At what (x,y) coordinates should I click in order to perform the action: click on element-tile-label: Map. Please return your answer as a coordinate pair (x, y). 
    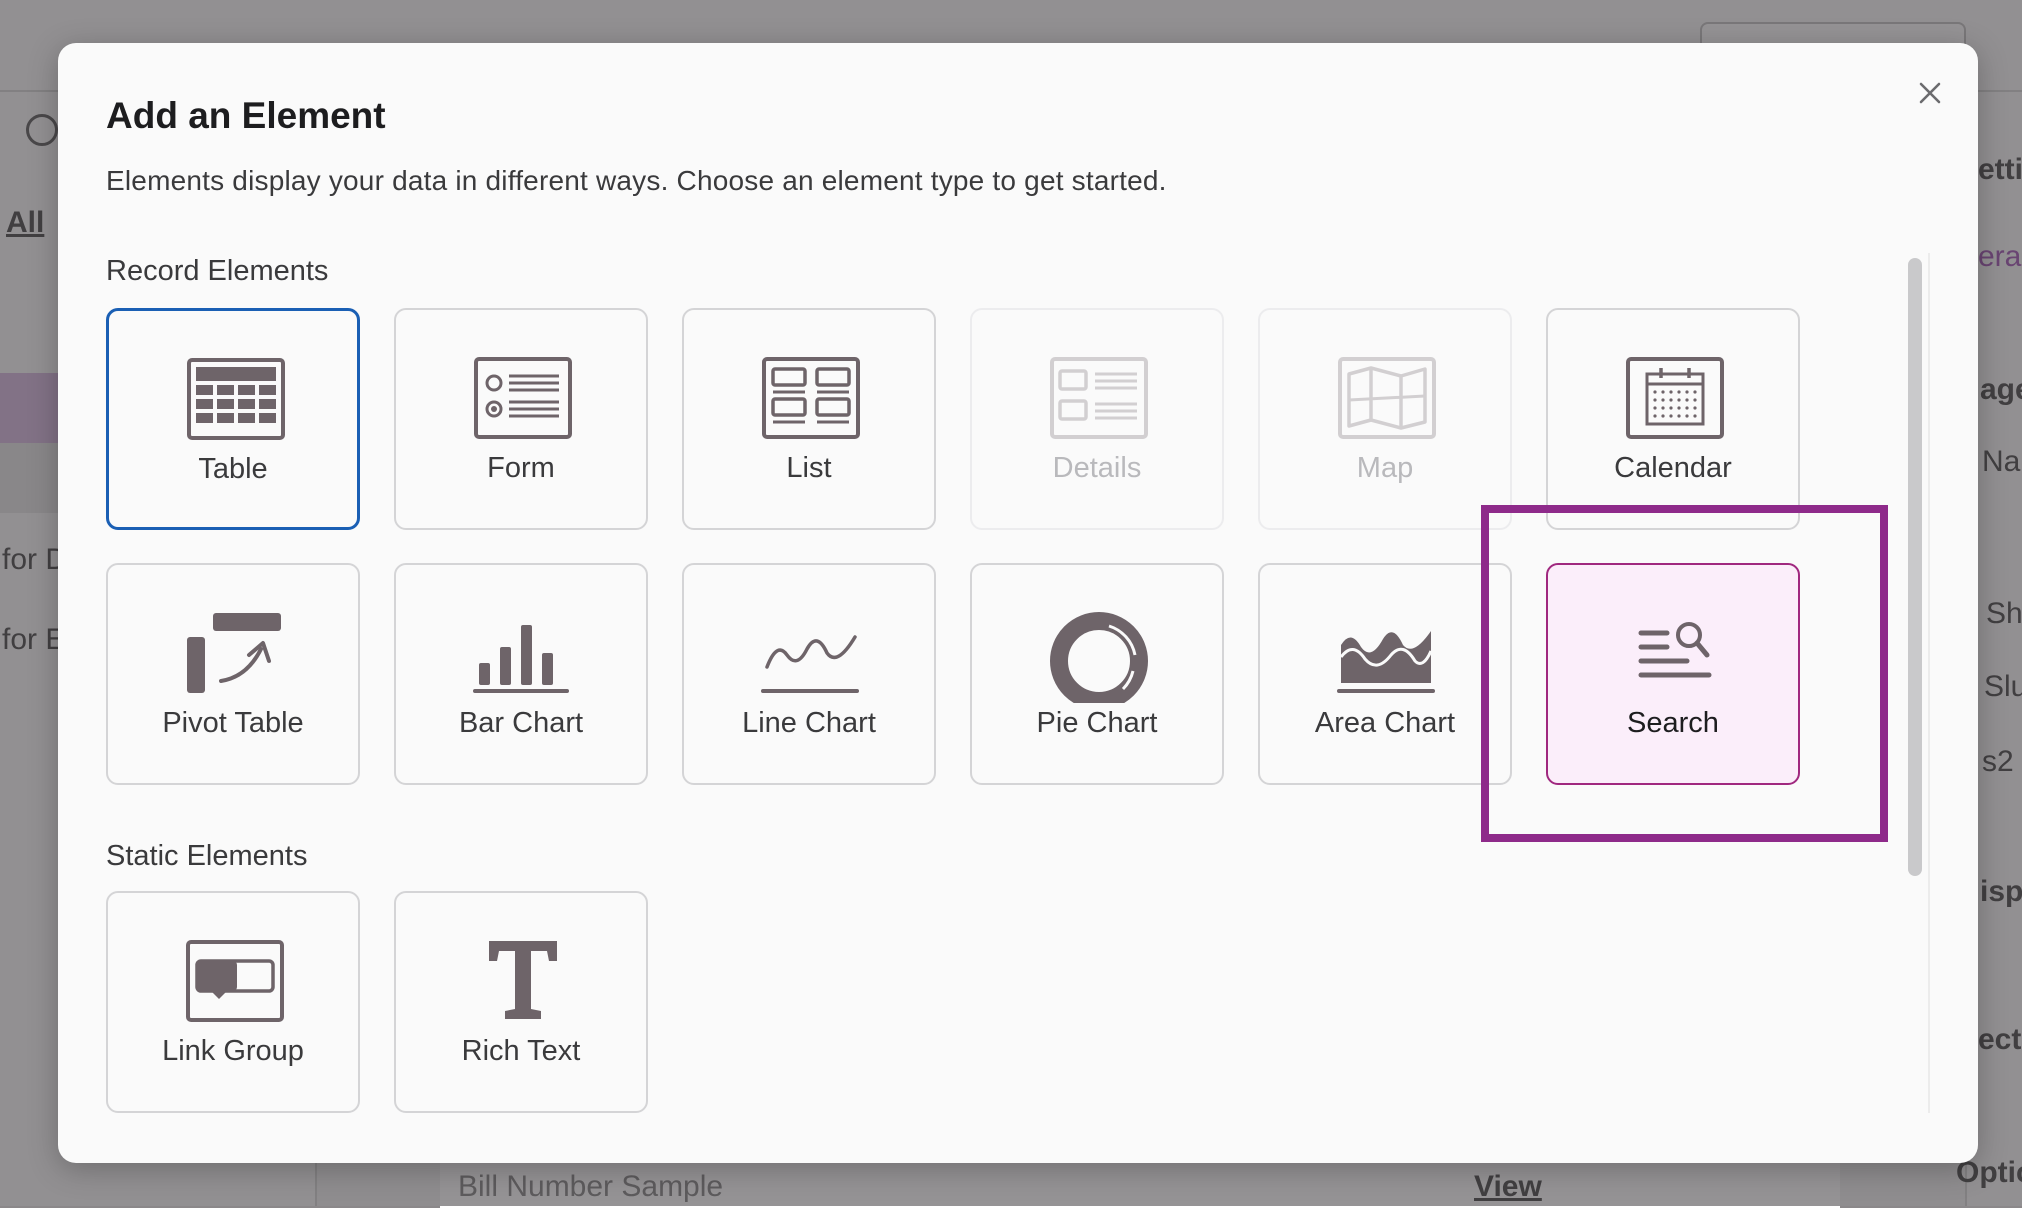
    Looking at the image, I should click on (1385, 468).